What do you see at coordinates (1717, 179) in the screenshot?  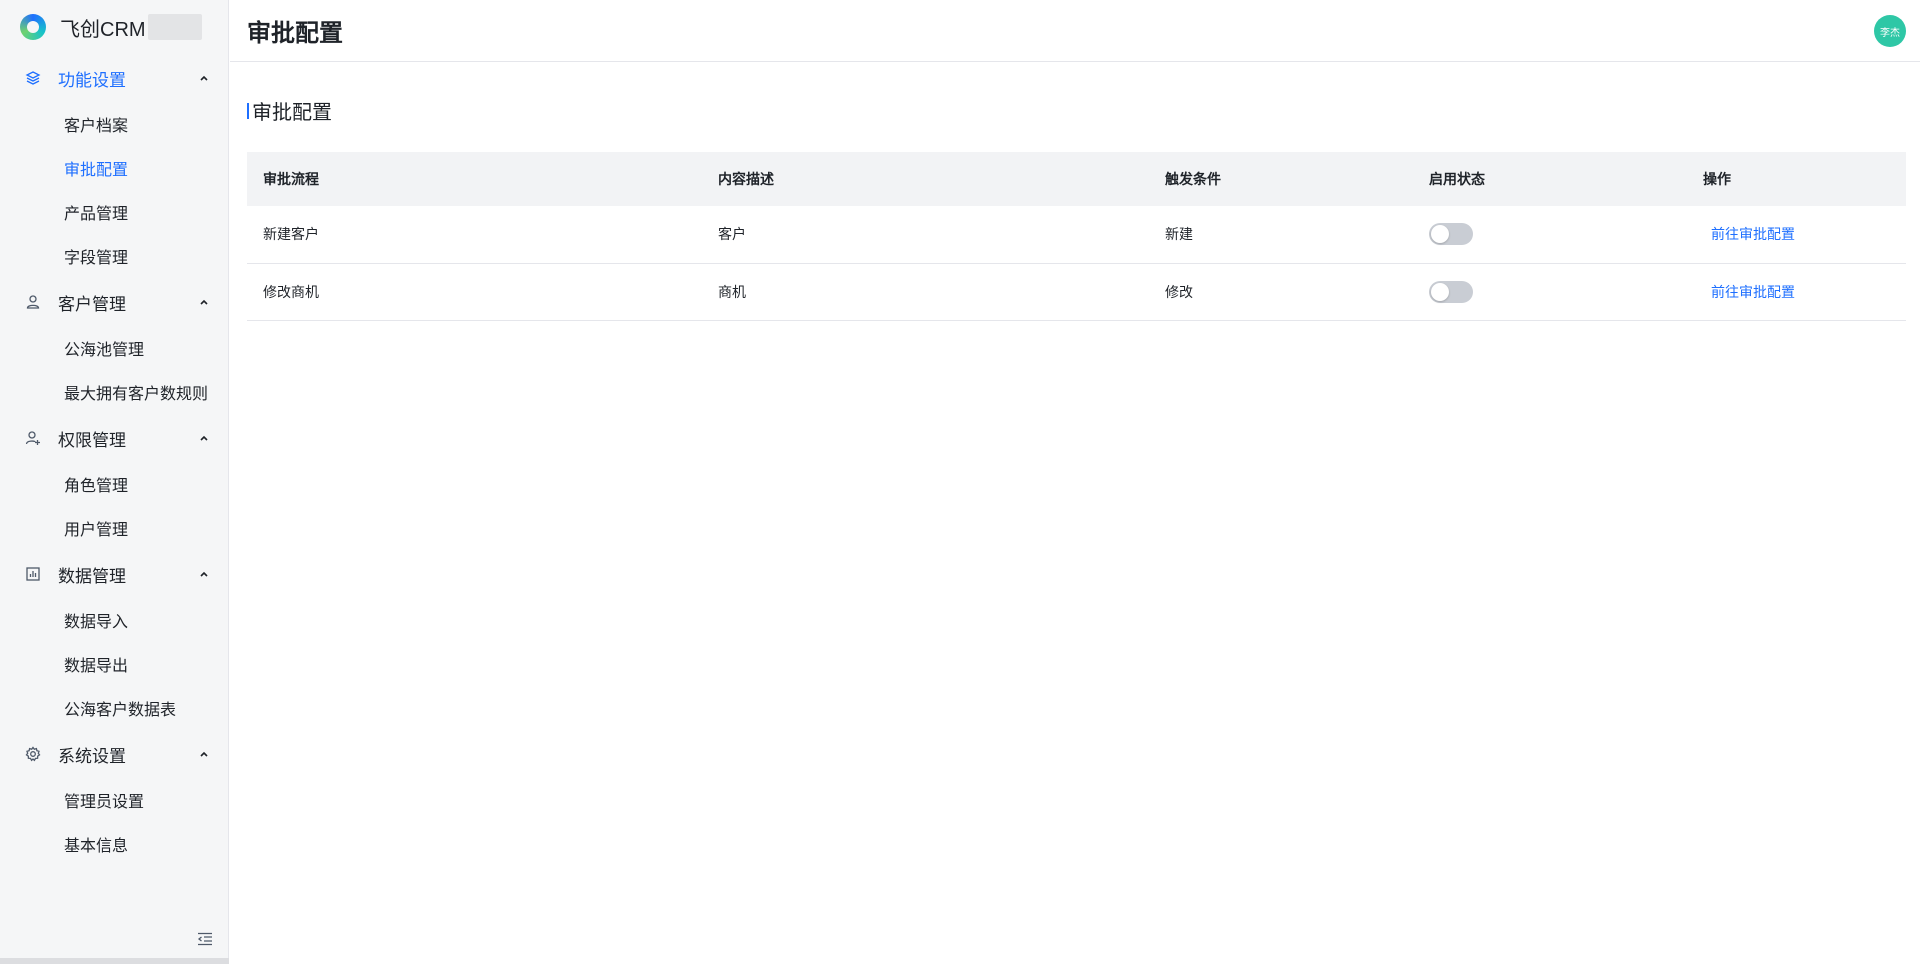 I see `column-header-action: 操作` at bounding box center [1717, 179].